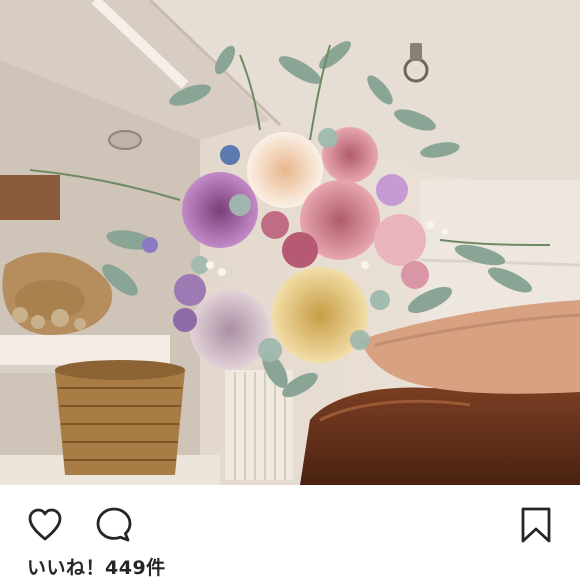 This screenshot has height=580, width=580. I want to click on speech-bubble-icon, so click(114, 524).